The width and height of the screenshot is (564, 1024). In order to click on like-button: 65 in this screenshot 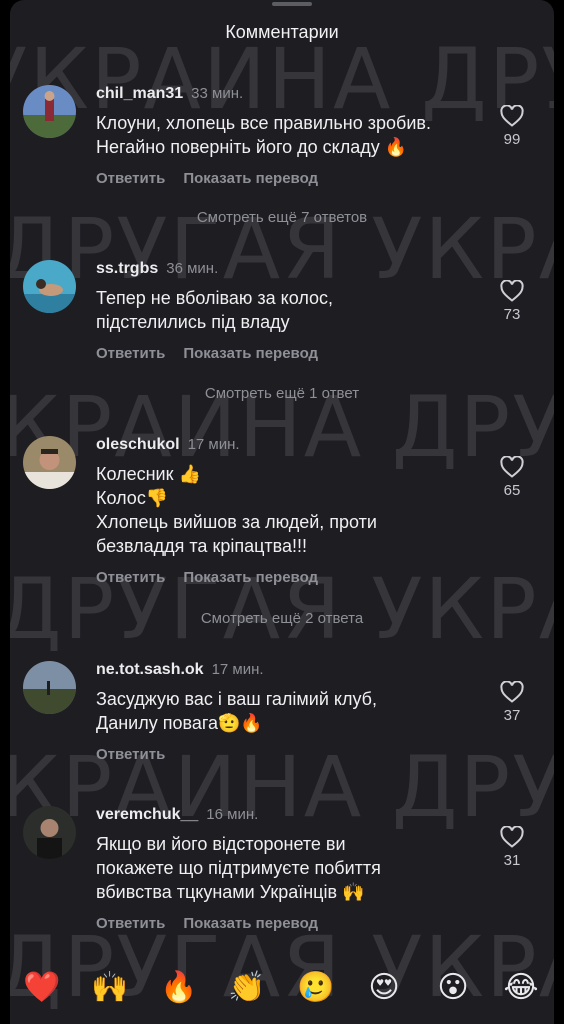, I will do `click(512, 477)`.